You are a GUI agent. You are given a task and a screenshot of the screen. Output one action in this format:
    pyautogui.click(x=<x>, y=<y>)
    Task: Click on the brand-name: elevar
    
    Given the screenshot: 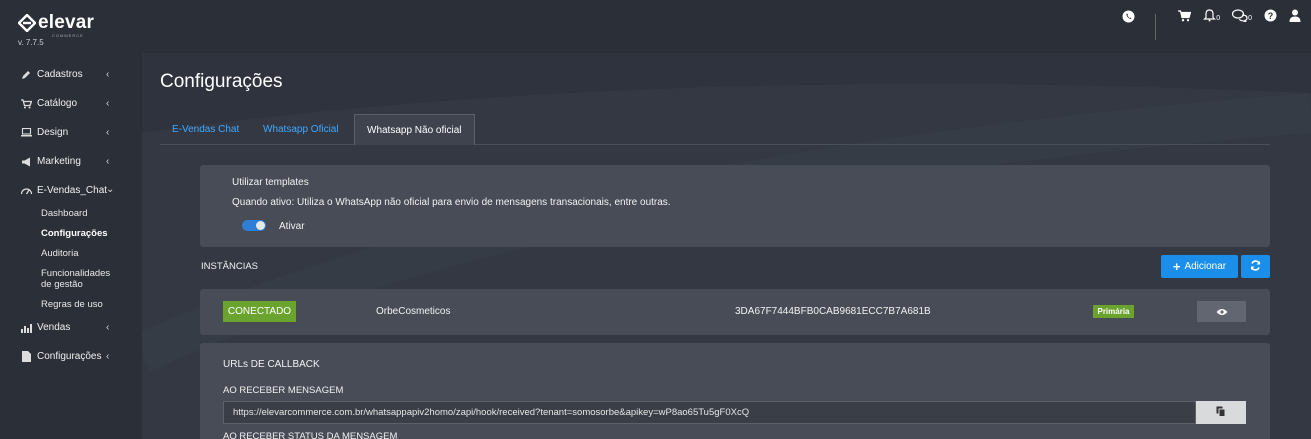 What is the action you would take?
    pyautogui.click(x=66, y=22)
    